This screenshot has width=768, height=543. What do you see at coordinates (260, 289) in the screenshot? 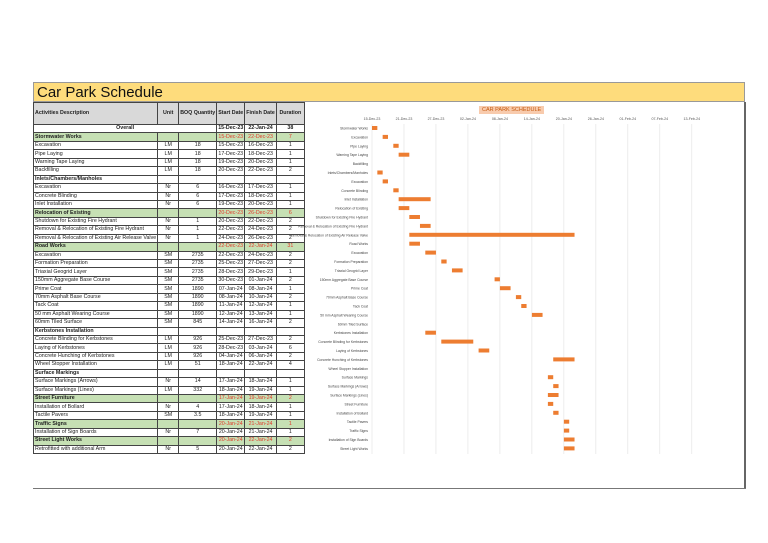
I see `cell-finish-date: 08-Jan-24` at bounding box center [260, 289].